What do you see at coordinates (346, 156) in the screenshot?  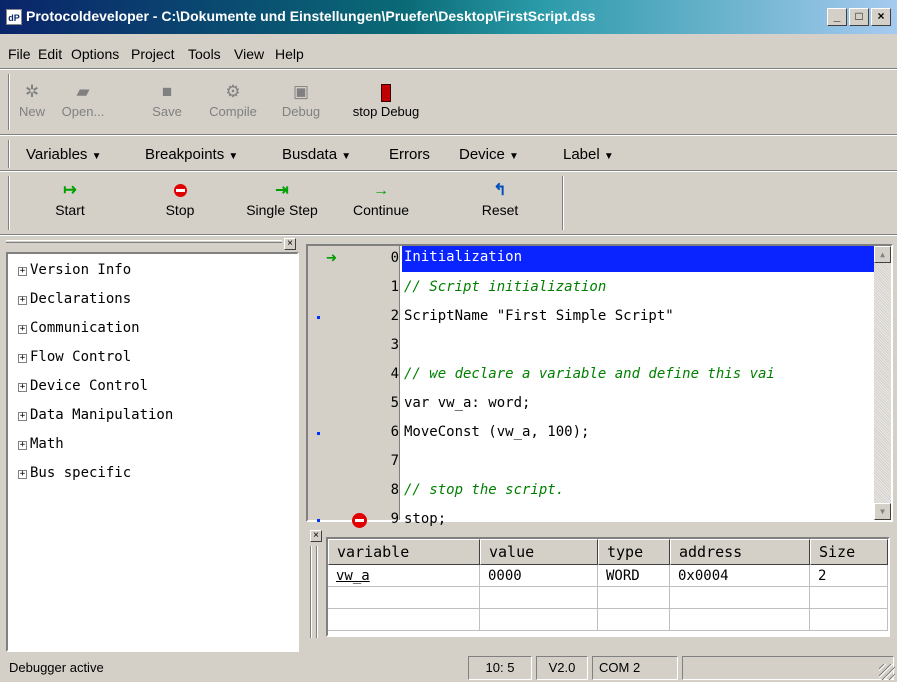 I see `chevron-down-icon: ▼` at bounding box center [346, 156].